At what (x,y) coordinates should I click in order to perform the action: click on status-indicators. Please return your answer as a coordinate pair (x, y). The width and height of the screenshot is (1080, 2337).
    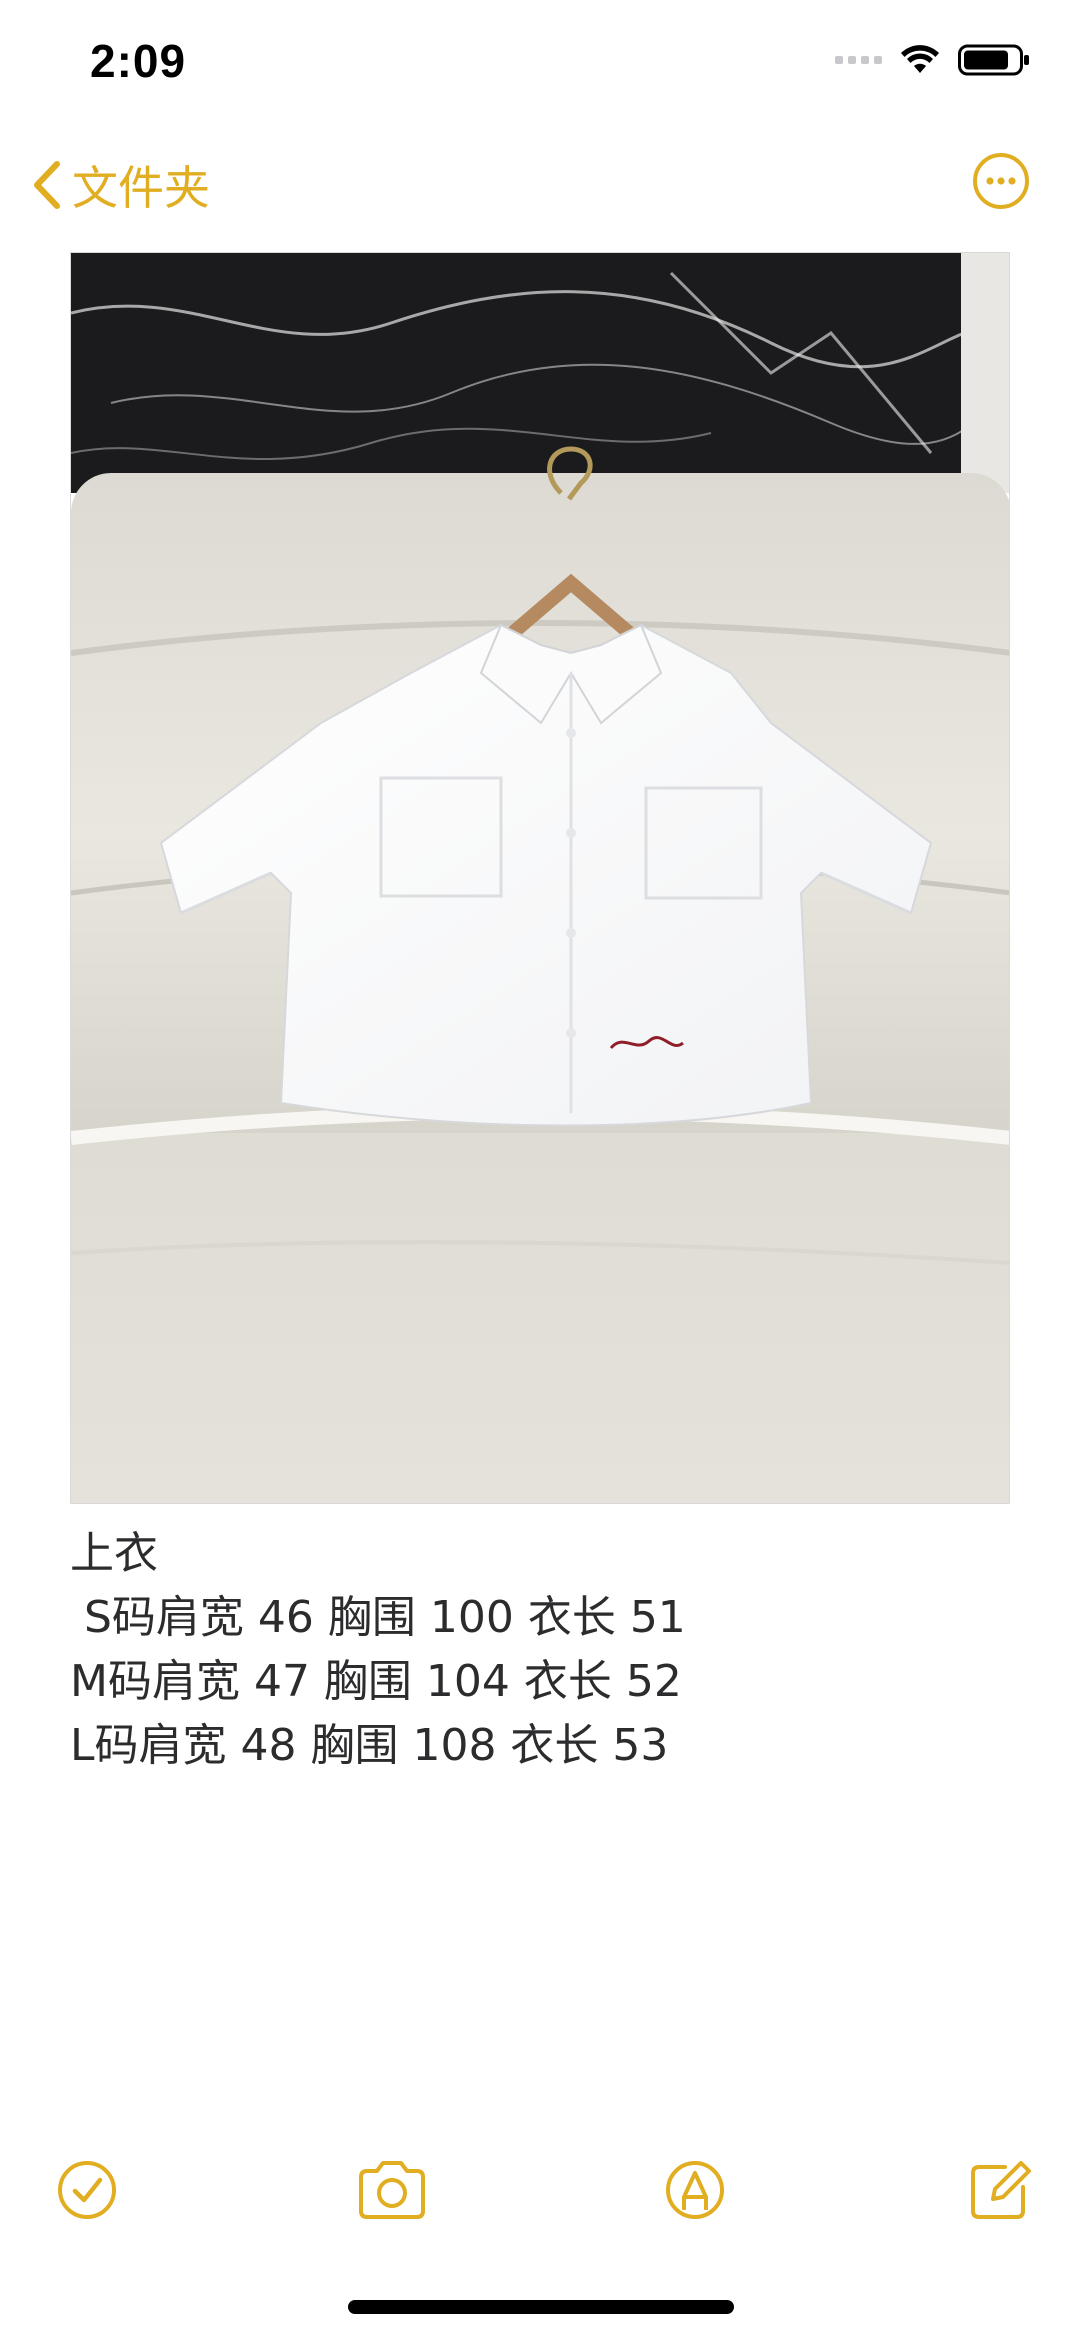
    Looking at the image, I should click on (932, 60).